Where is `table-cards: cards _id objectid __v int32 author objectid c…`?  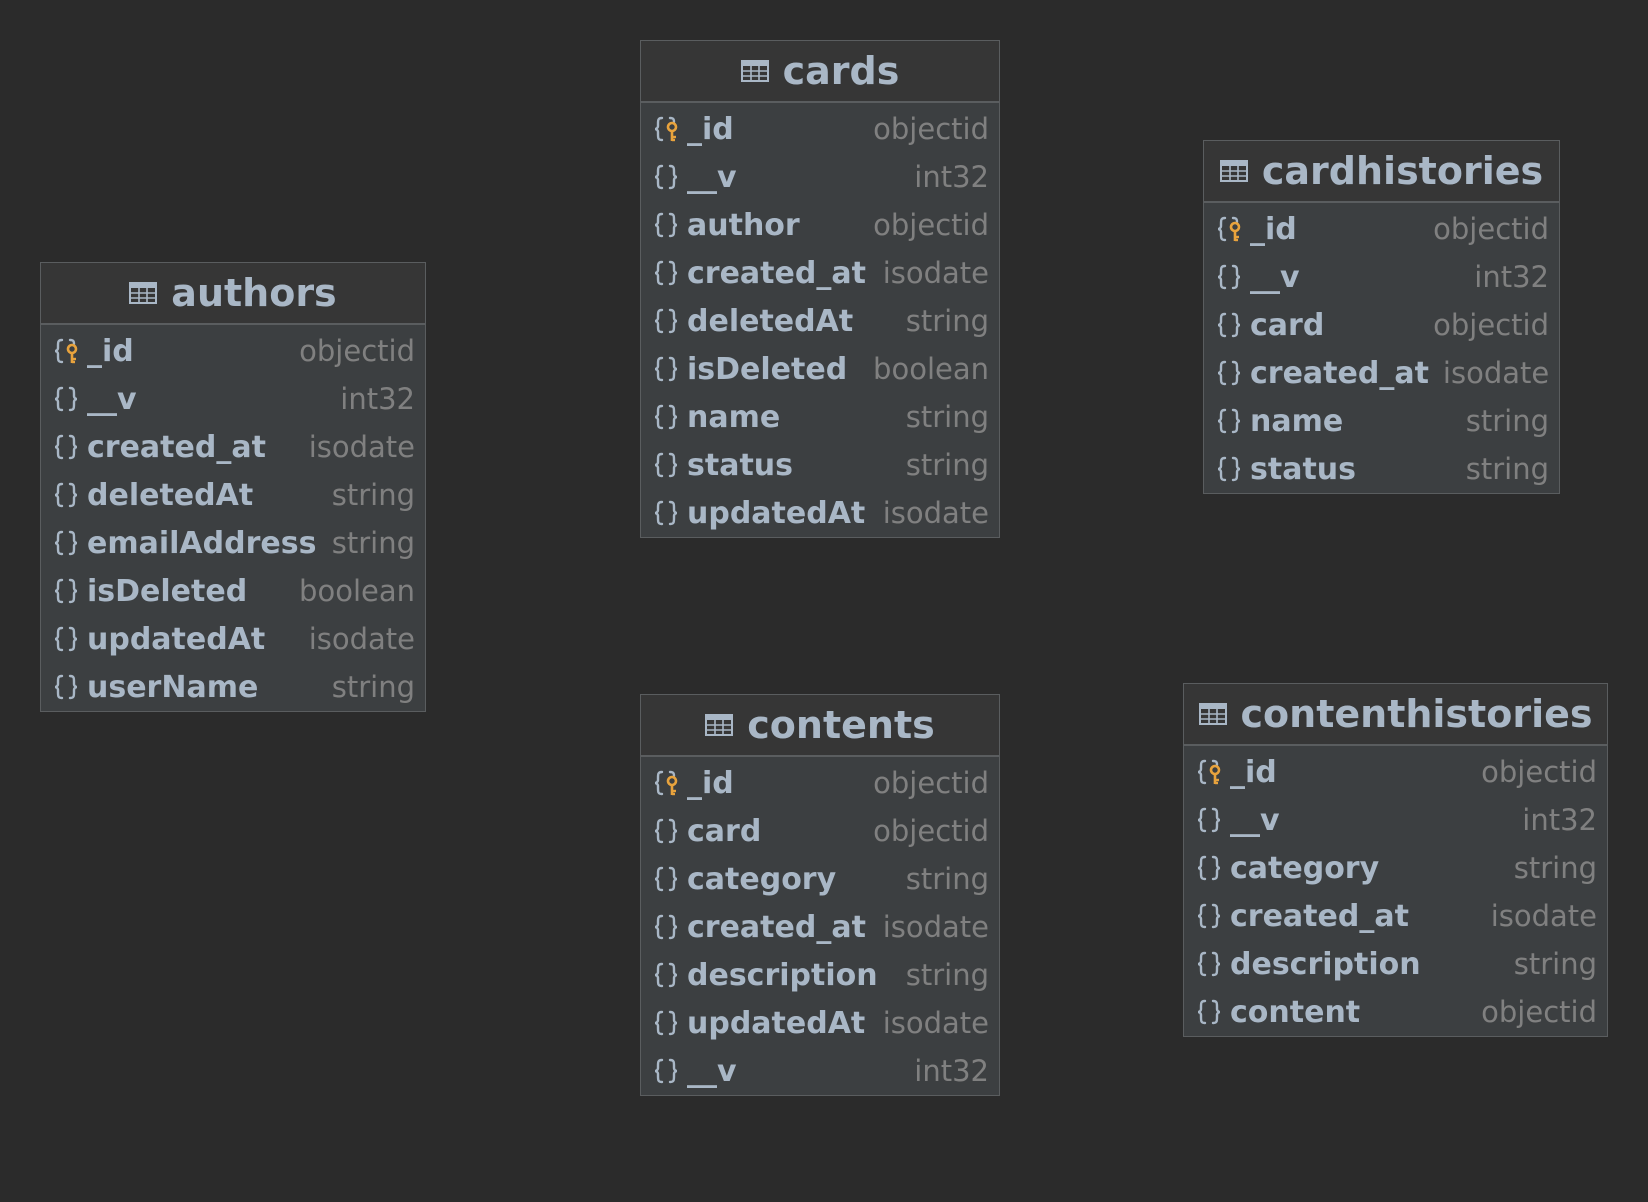 table-cards: cards _id objectid __v int32 author objectid c… is located at coordinates (820, 289).